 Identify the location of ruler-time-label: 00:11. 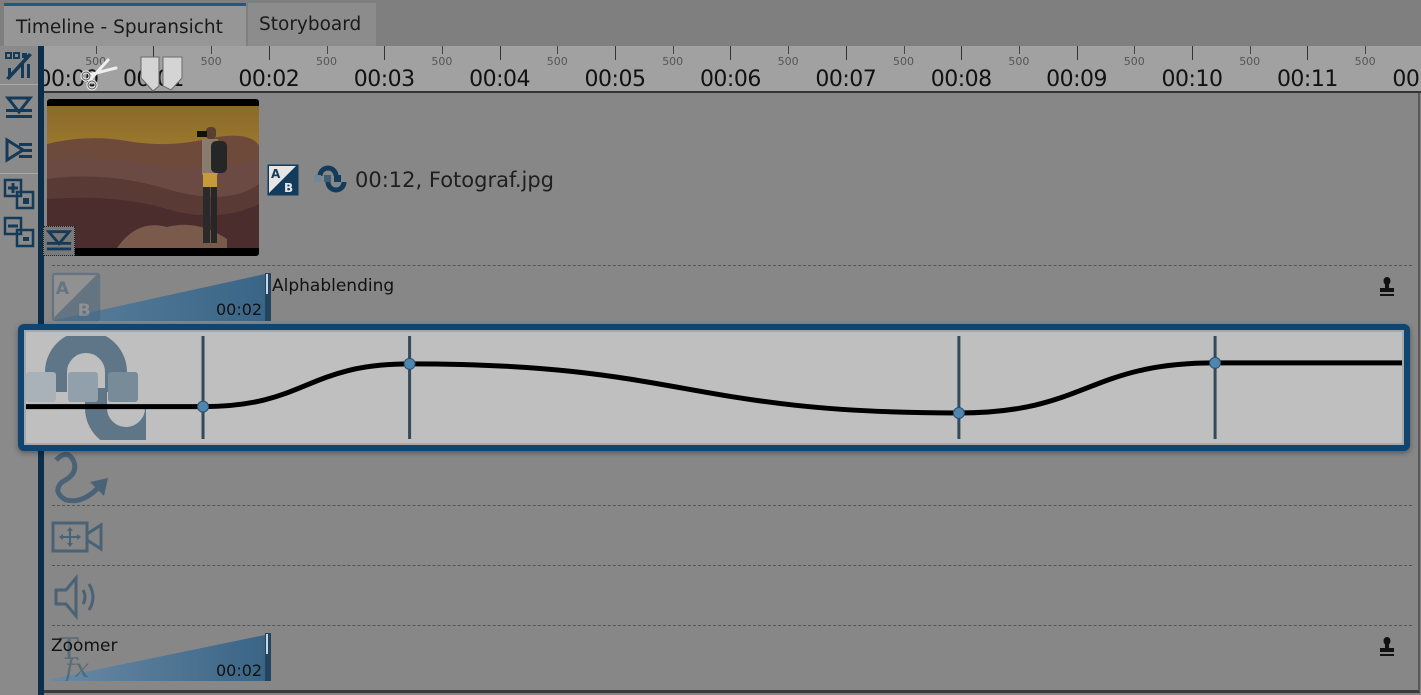
(1307, 79).